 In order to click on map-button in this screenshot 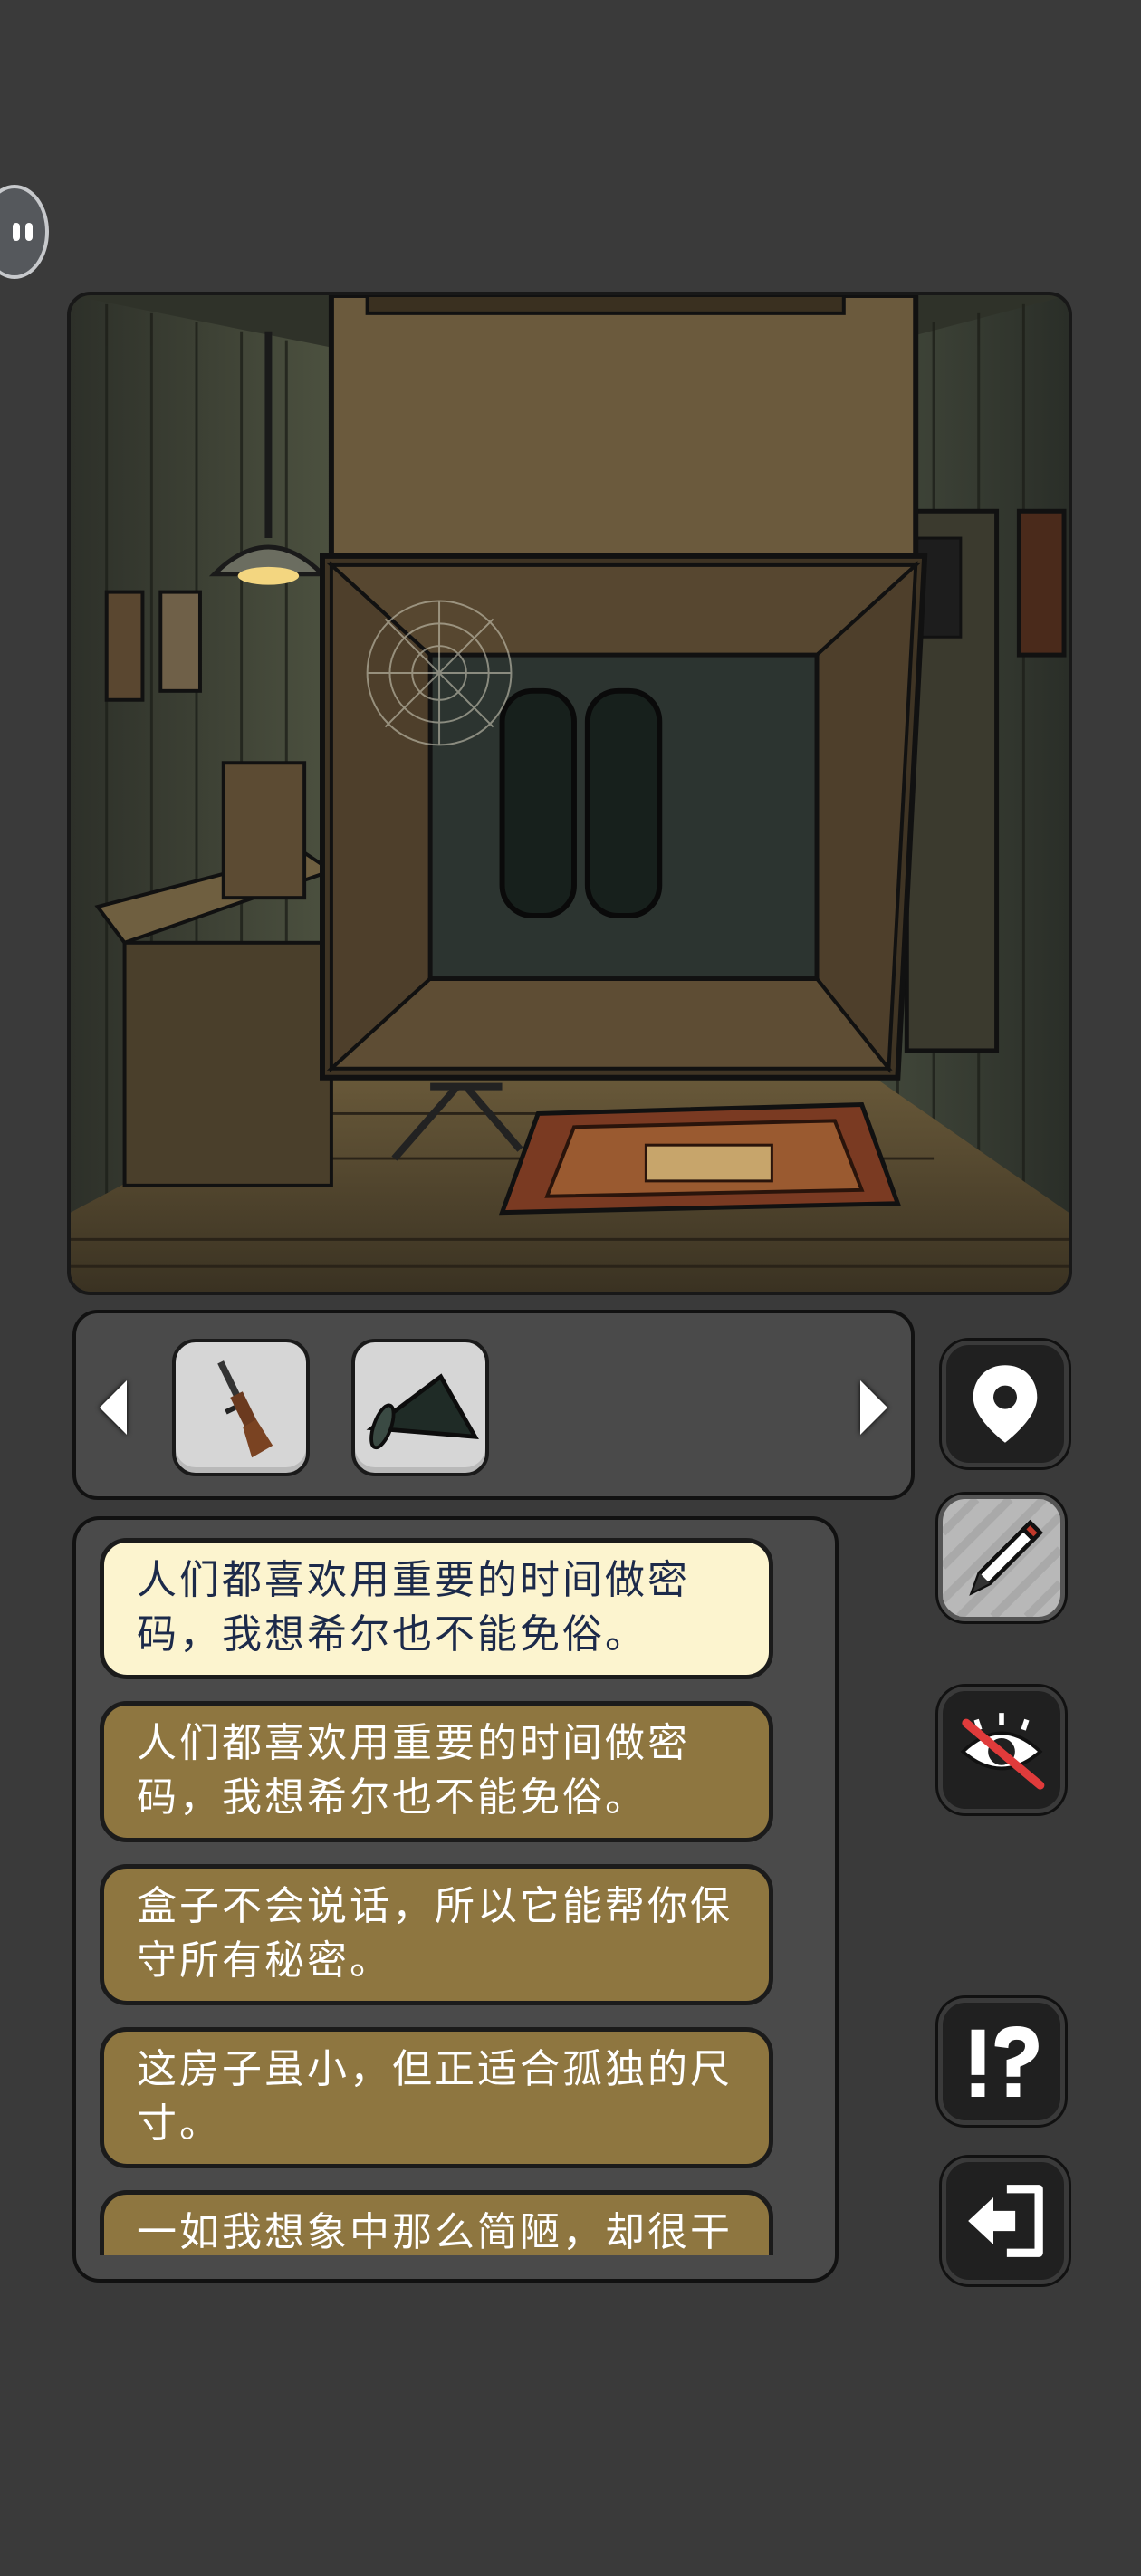, I will do `click(1006, 1404)`.